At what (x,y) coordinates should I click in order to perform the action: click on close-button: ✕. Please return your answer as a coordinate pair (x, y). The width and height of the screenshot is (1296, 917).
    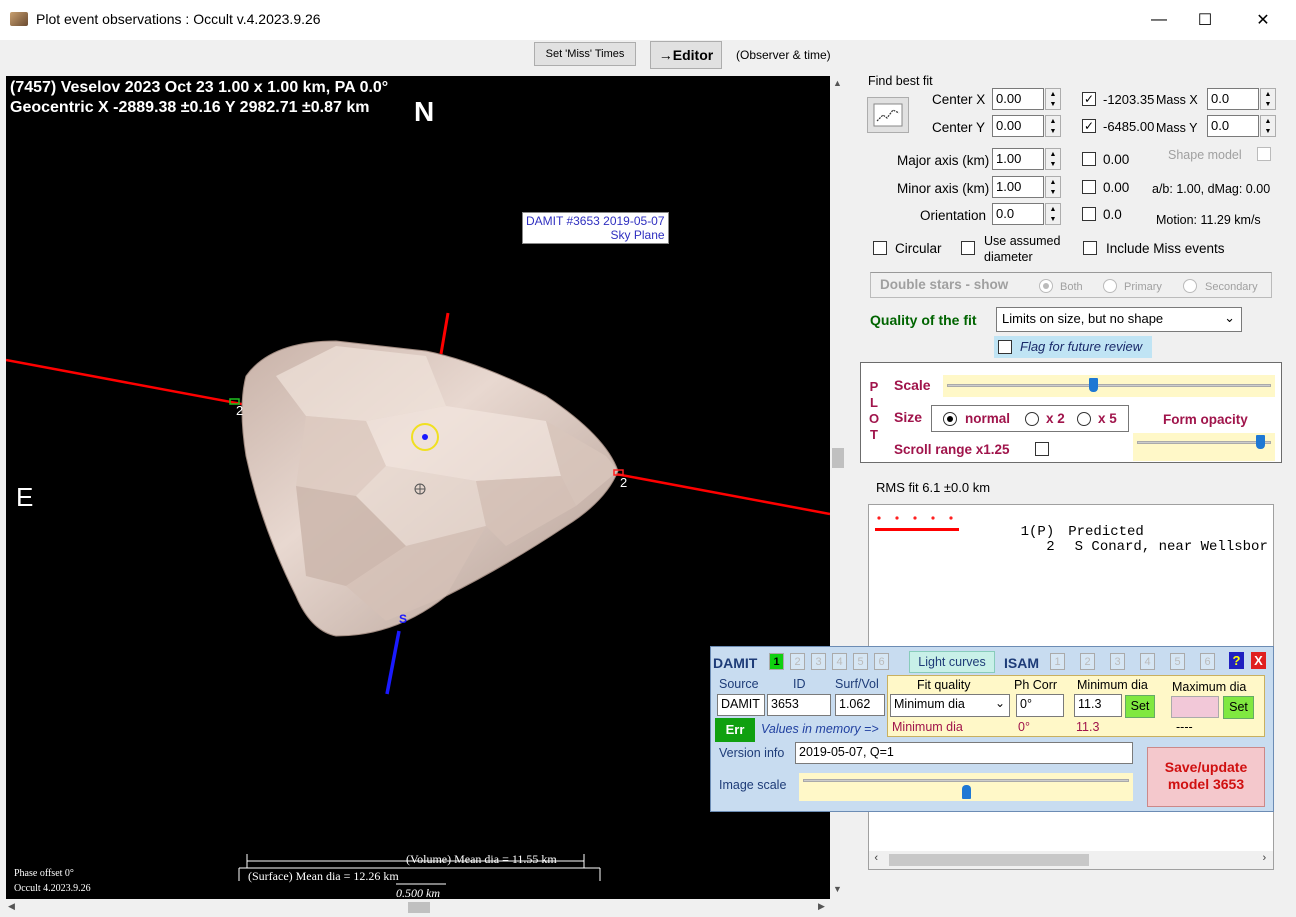
    Looking at the image, I should click on (1263, 20).